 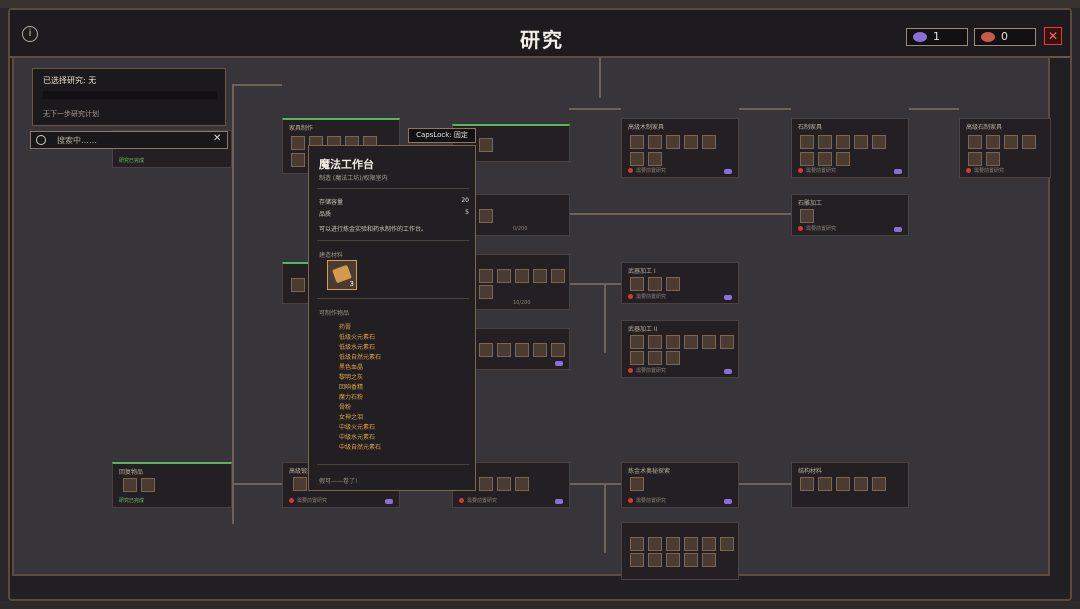 What do you see at coordinates (642, 271) in the screenshot?
I see `node-title: 武器加工 I` at bounding box center [642, 271].